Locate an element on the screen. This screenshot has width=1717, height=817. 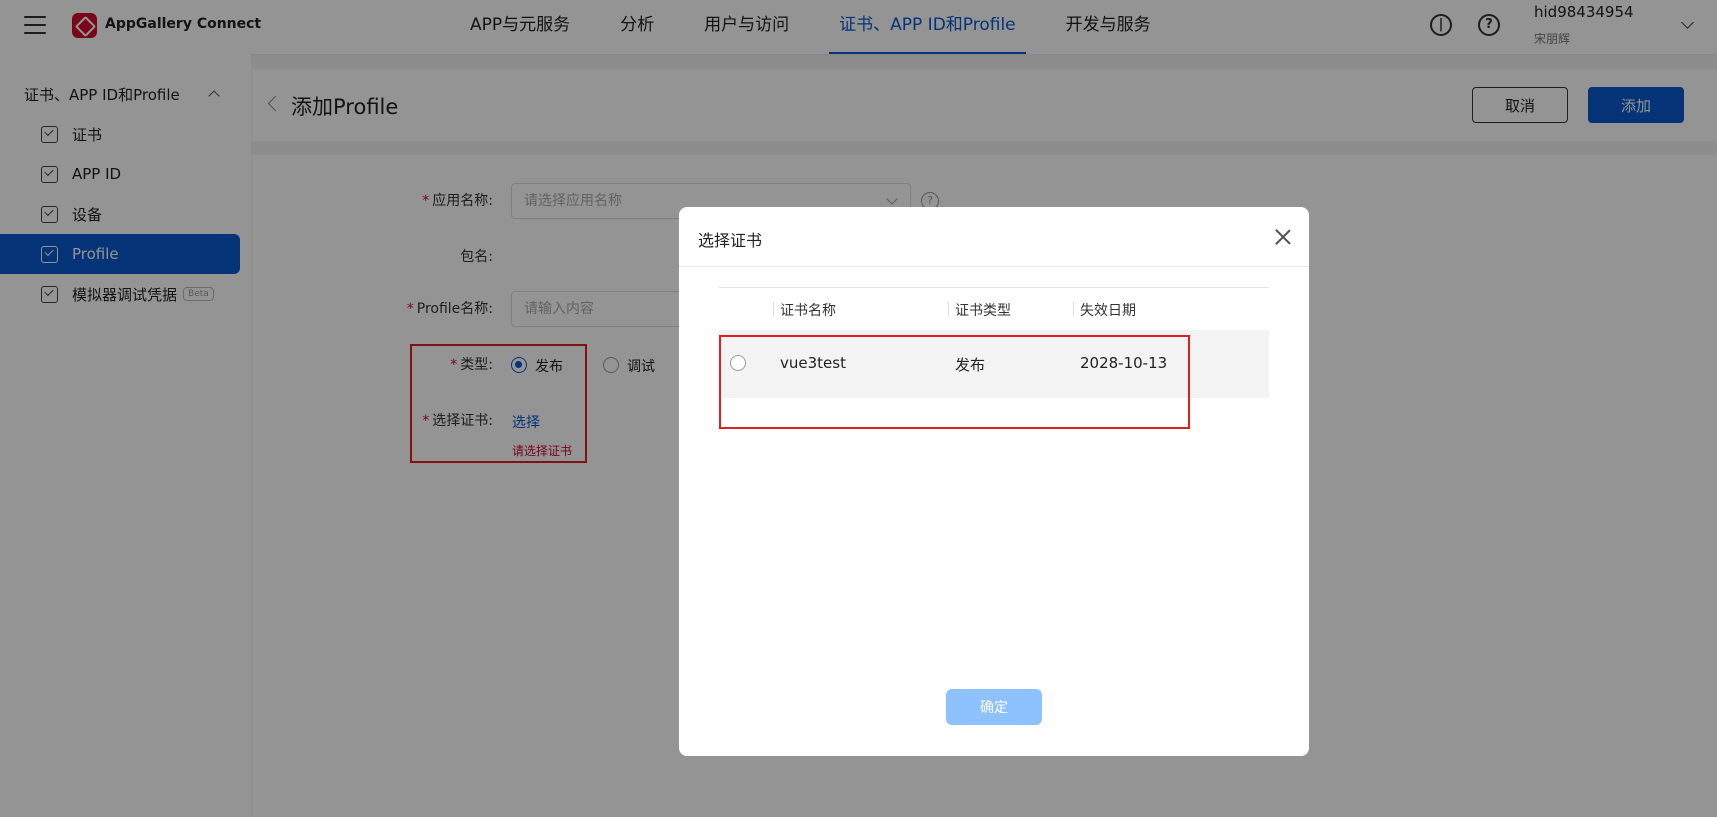
column-header-cert-type: 证书类型 is located at coordinates (983, 311).